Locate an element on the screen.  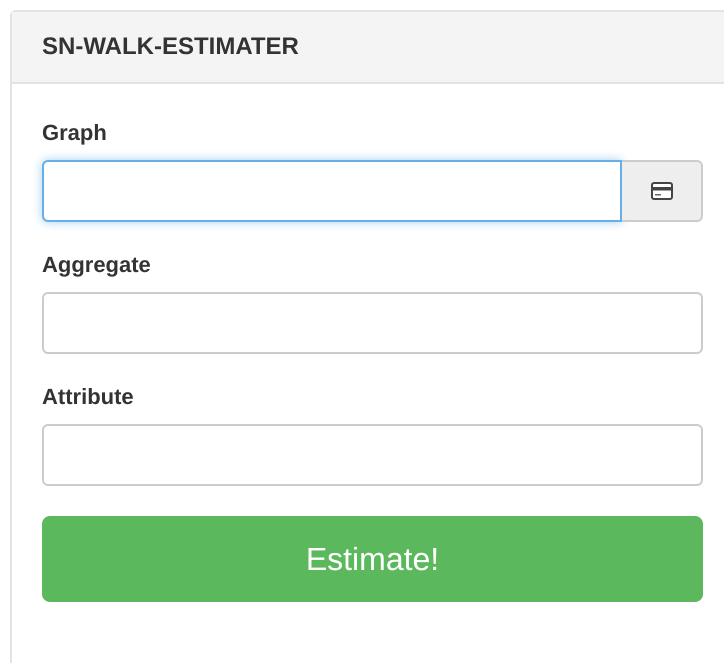
addon-button is located at coordinates (662, 191).